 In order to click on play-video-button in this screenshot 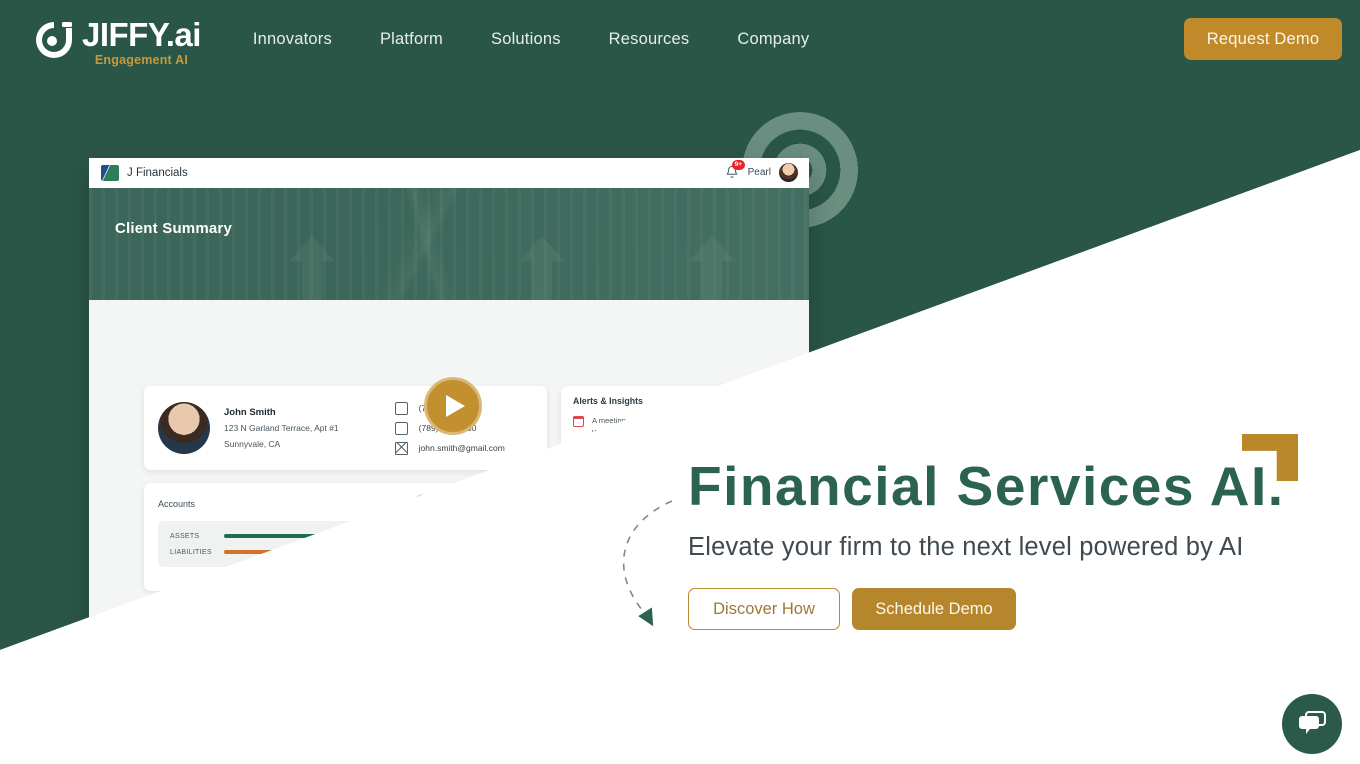, I will do `click(453, 406)`.